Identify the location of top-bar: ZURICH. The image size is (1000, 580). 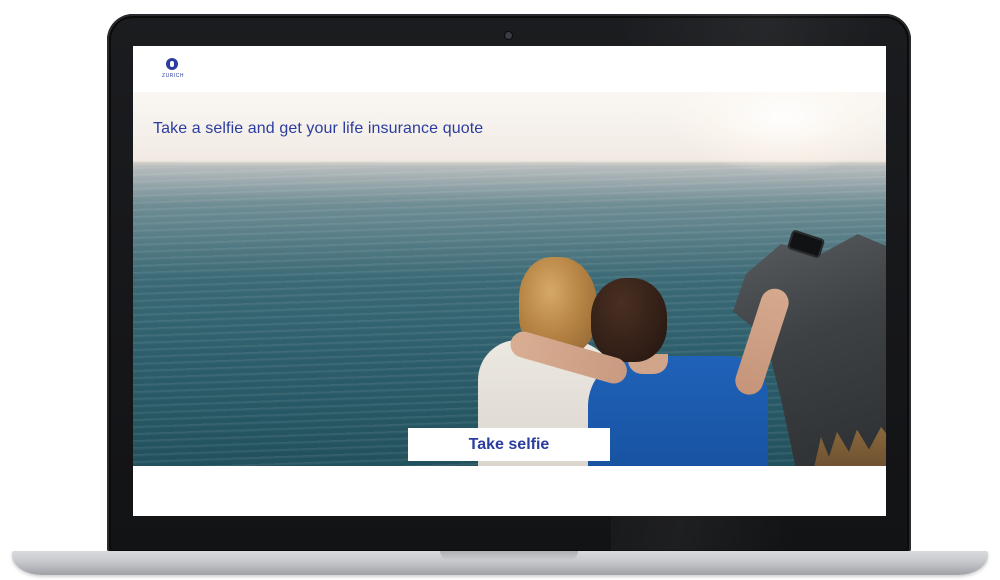
(509, 69).